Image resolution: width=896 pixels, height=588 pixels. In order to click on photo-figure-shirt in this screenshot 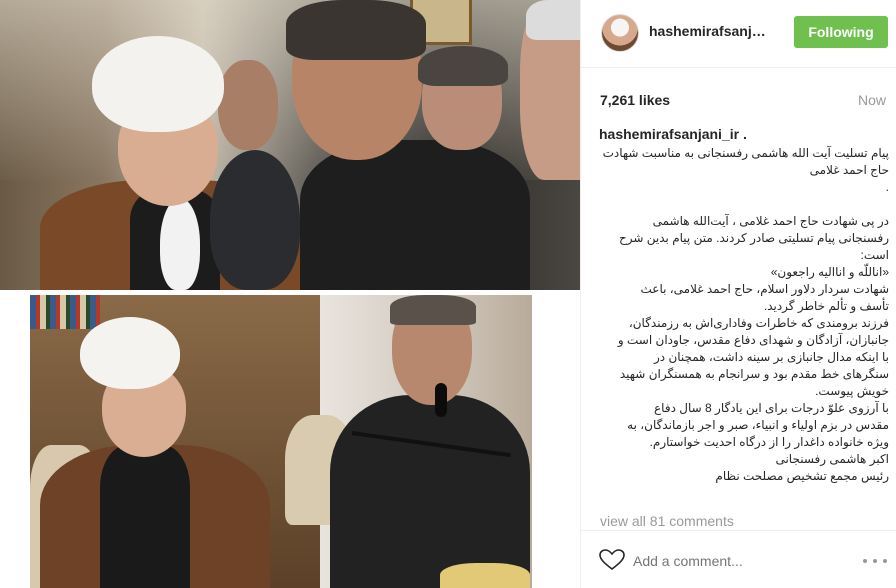, I will do `click(180, 244)`.